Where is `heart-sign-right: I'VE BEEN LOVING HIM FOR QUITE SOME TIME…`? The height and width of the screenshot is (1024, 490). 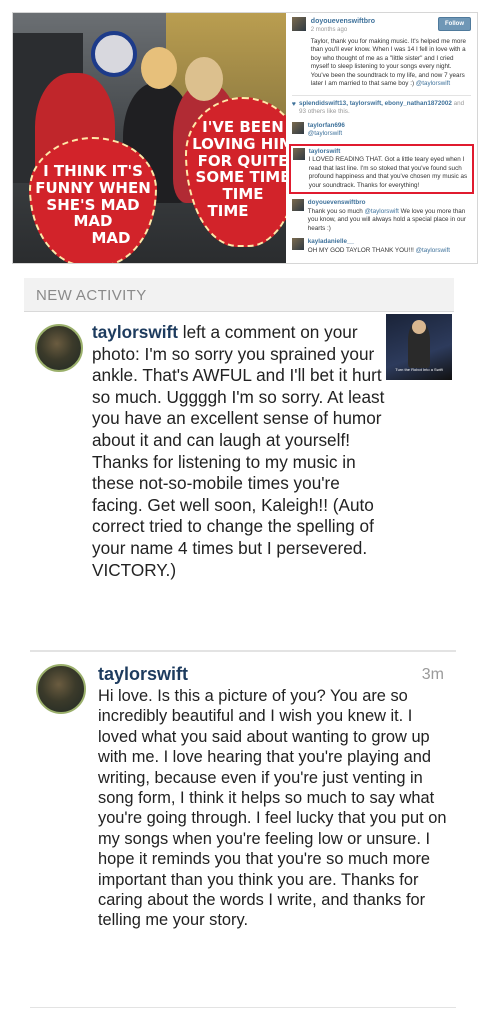 heart-sign-right: I'VE BEEN LOVING HIM FOR QUITE SOME TIME… is located at coordinates (235, 172).